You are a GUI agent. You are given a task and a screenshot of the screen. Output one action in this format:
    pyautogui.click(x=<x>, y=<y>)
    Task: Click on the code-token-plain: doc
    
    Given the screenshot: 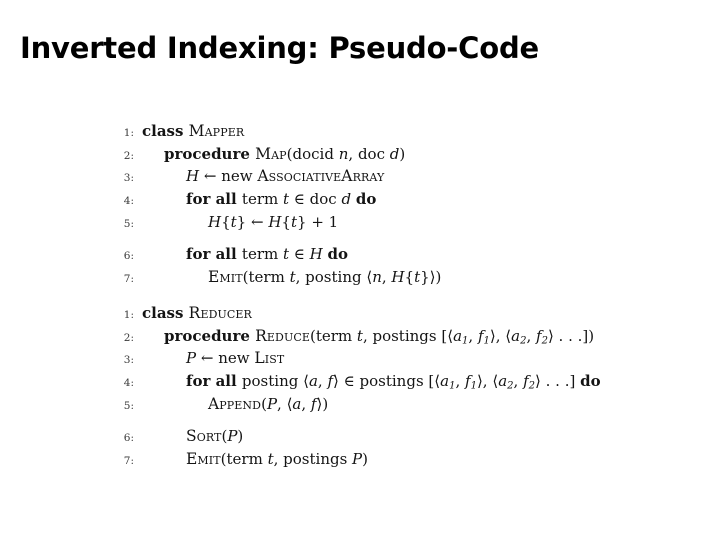 What is the action you would take?
    pyautogui.click(x=325, y=199)
    